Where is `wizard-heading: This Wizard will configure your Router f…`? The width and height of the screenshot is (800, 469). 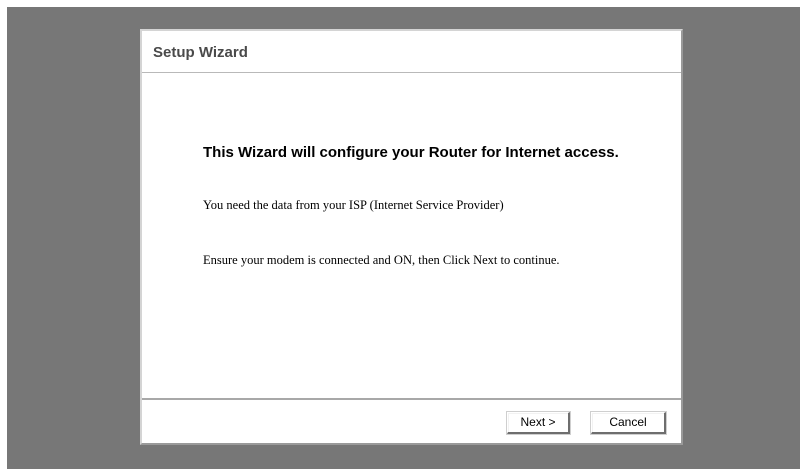
wizard-heading: This Wizard will configure your Router f… is located at coordinates (411, 152).